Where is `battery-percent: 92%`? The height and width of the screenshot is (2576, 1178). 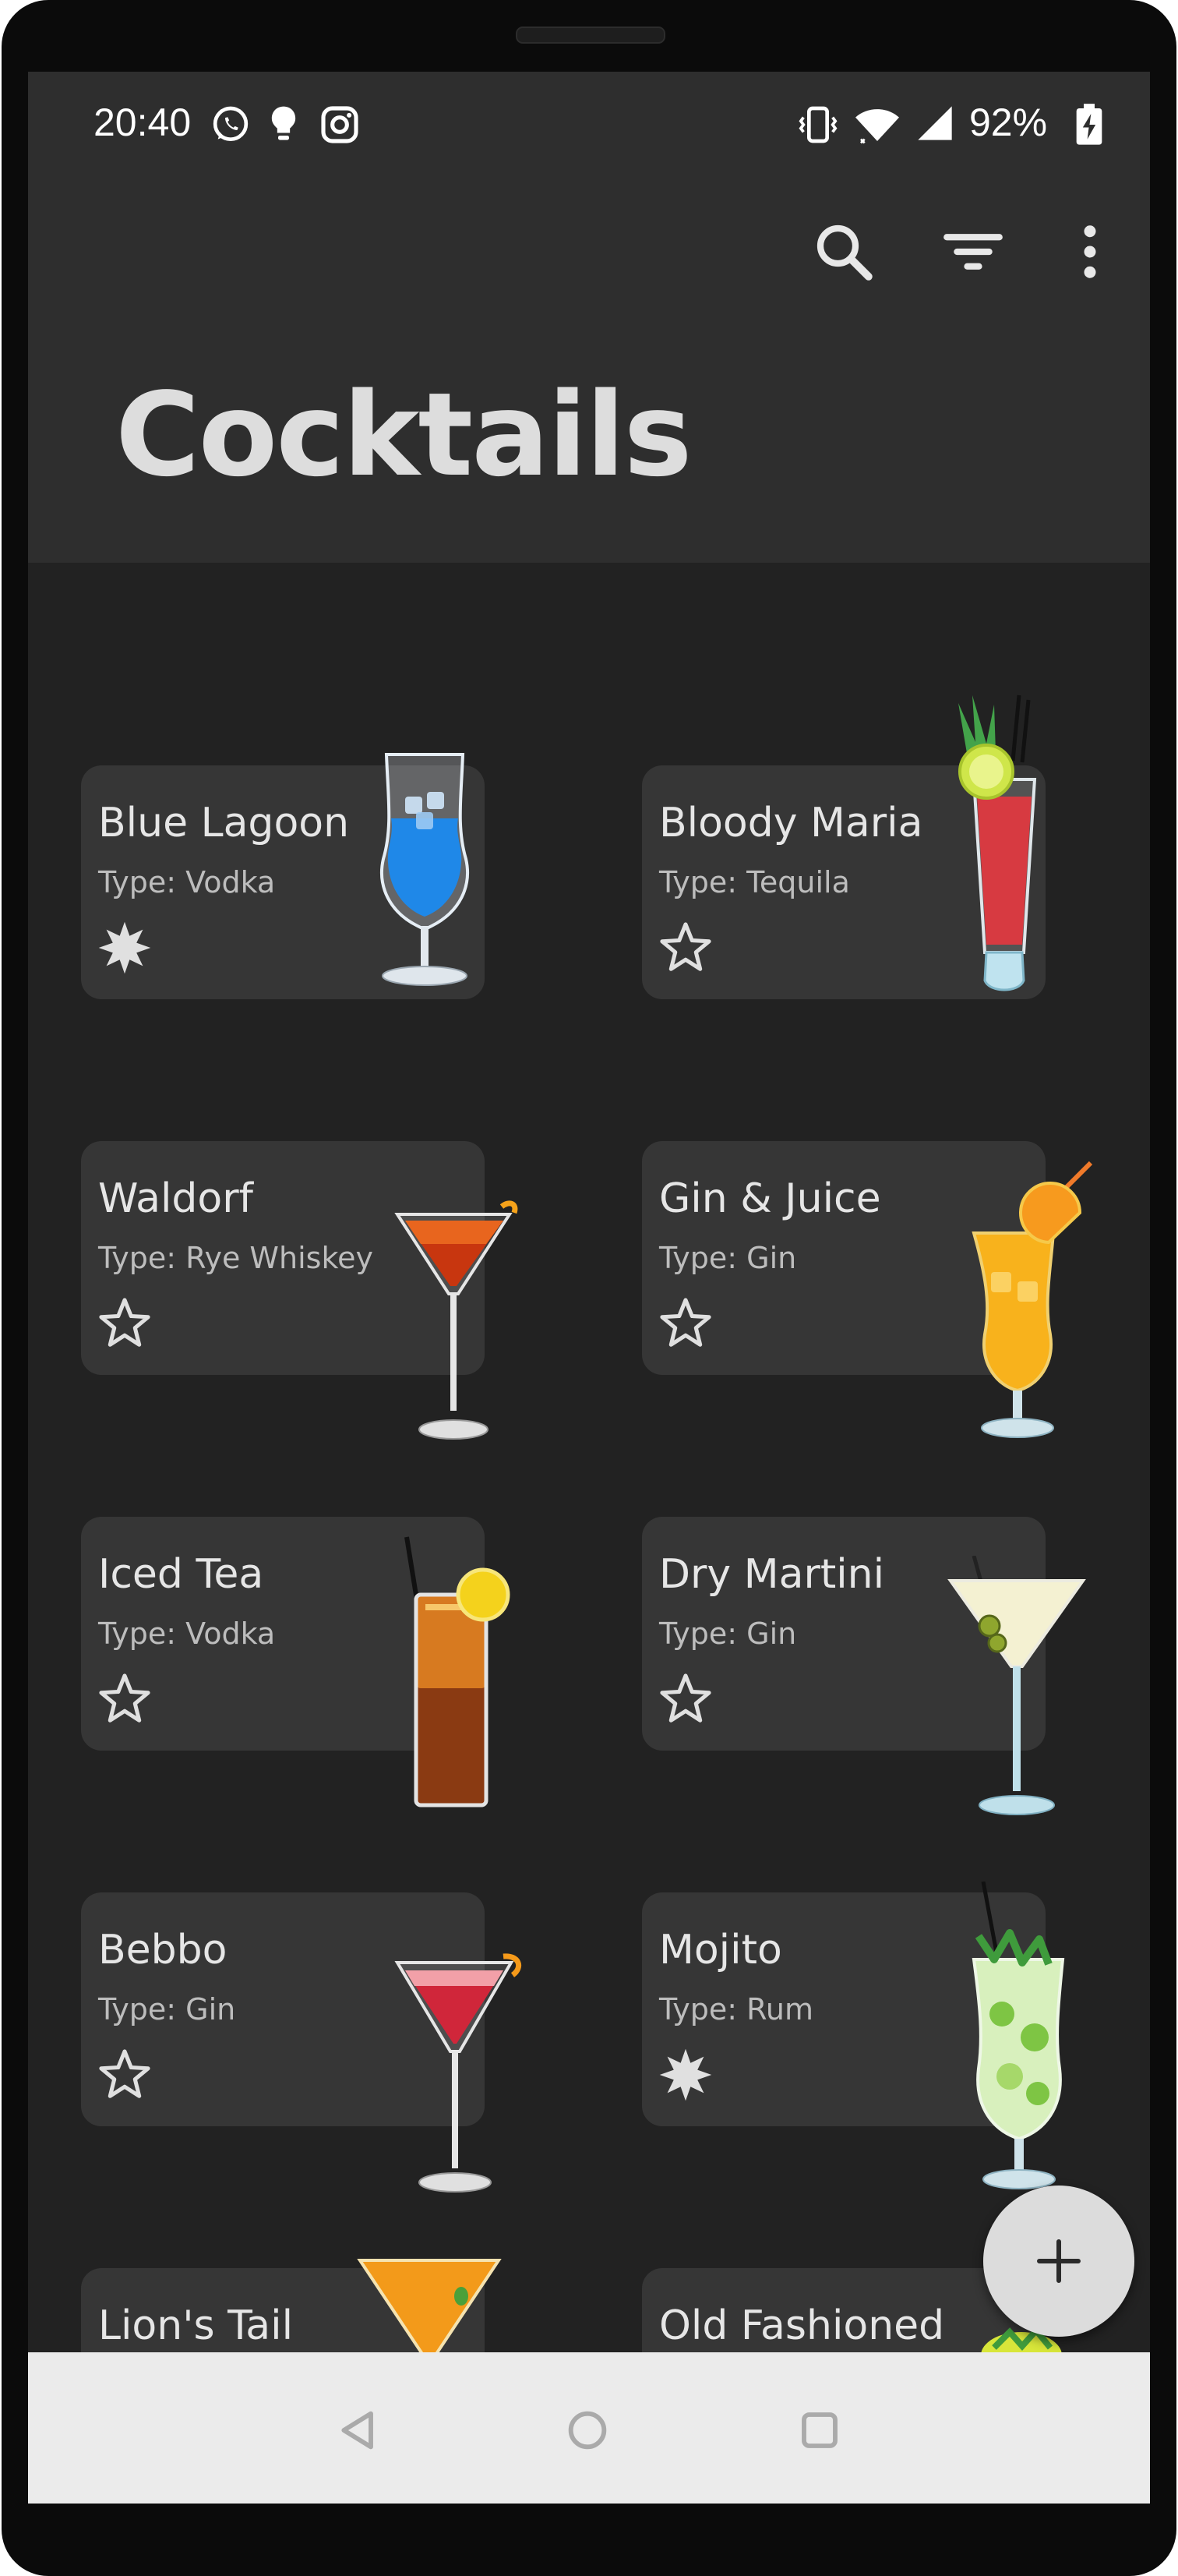
battery-percent: 92% is located at coordinates (1008, 122).